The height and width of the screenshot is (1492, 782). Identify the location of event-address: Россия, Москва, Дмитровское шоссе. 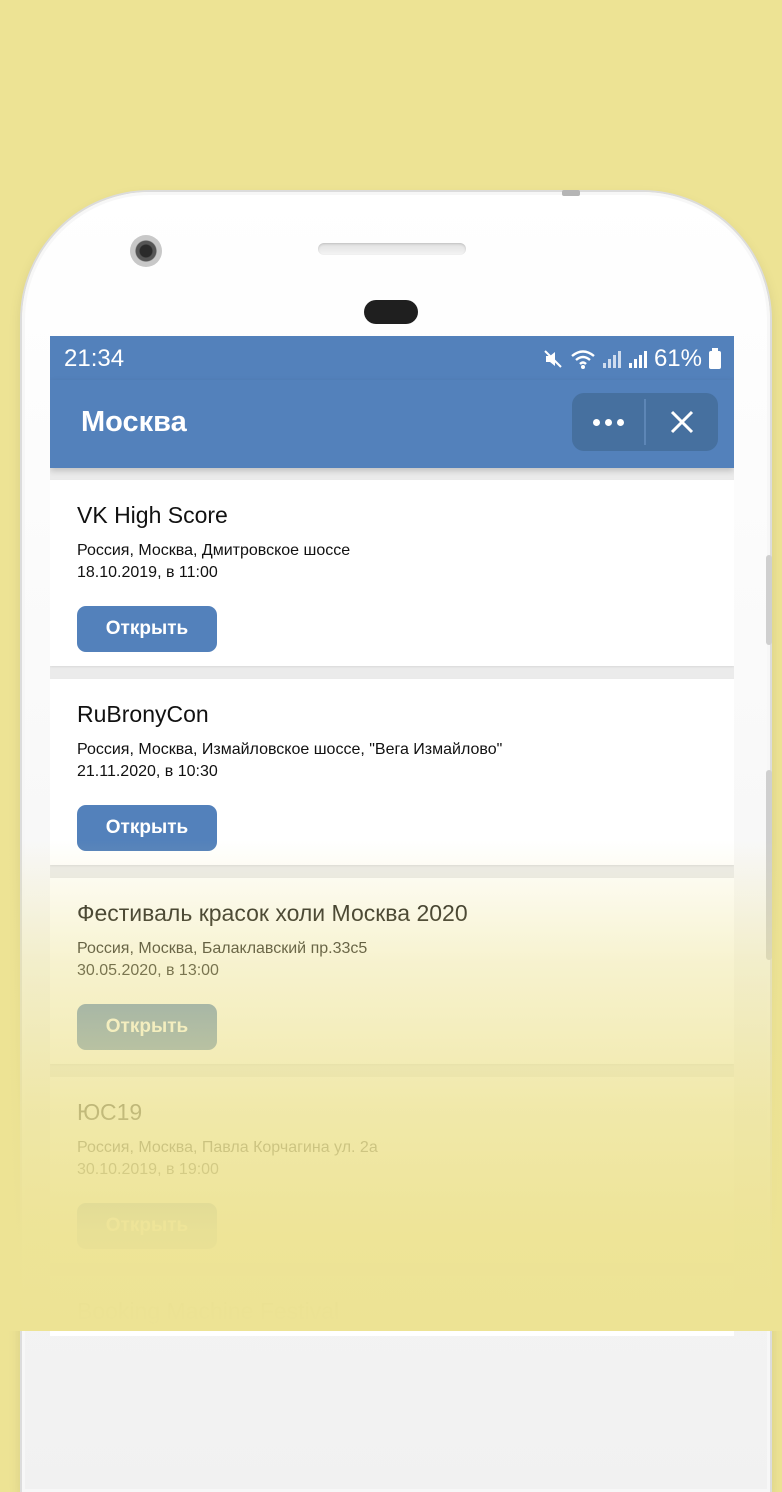
(214, 550).